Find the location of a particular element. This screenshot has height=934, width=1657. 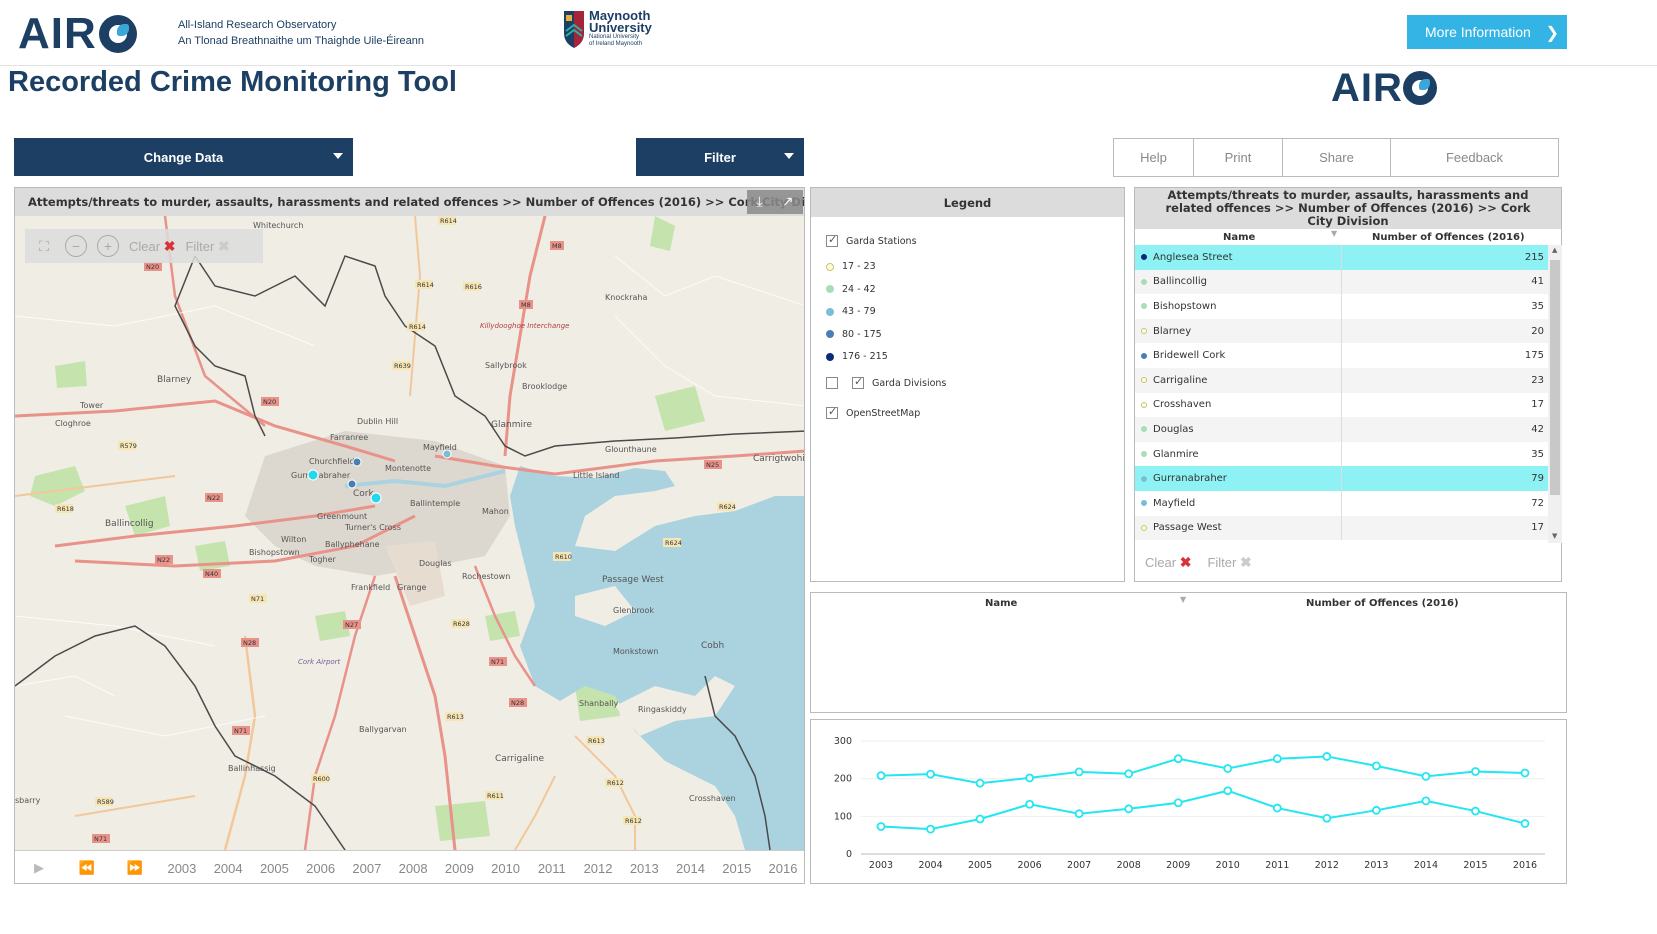

table-row: Bridewell Cork 175 is located at coordinates (1341, 355).